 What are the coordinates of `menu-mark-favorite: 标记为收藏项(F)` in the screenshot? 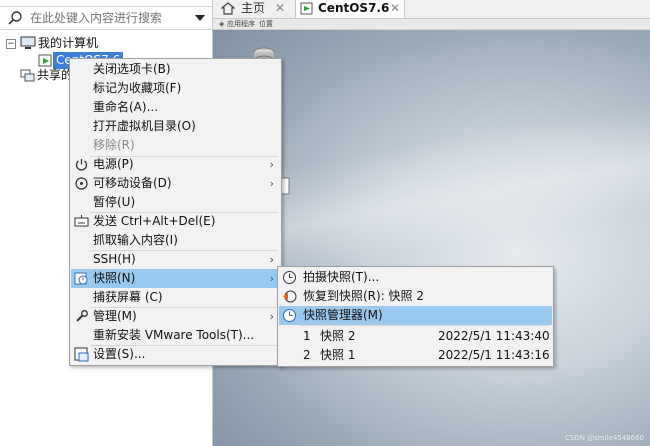 It's located at (175, 88).